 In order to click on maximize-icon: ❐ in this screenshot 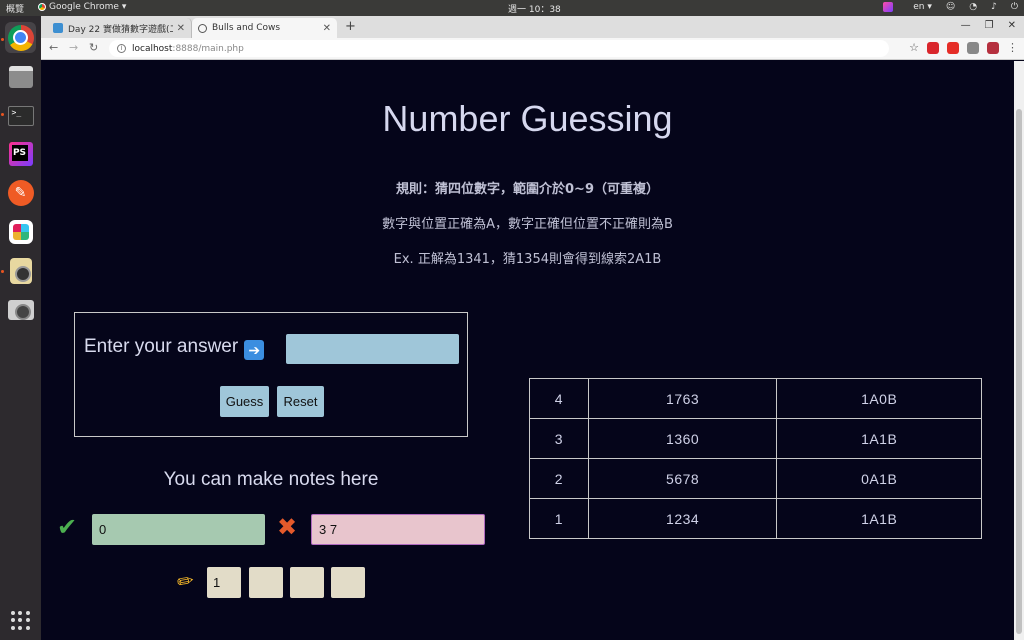, I will do `click(989, 25)`.